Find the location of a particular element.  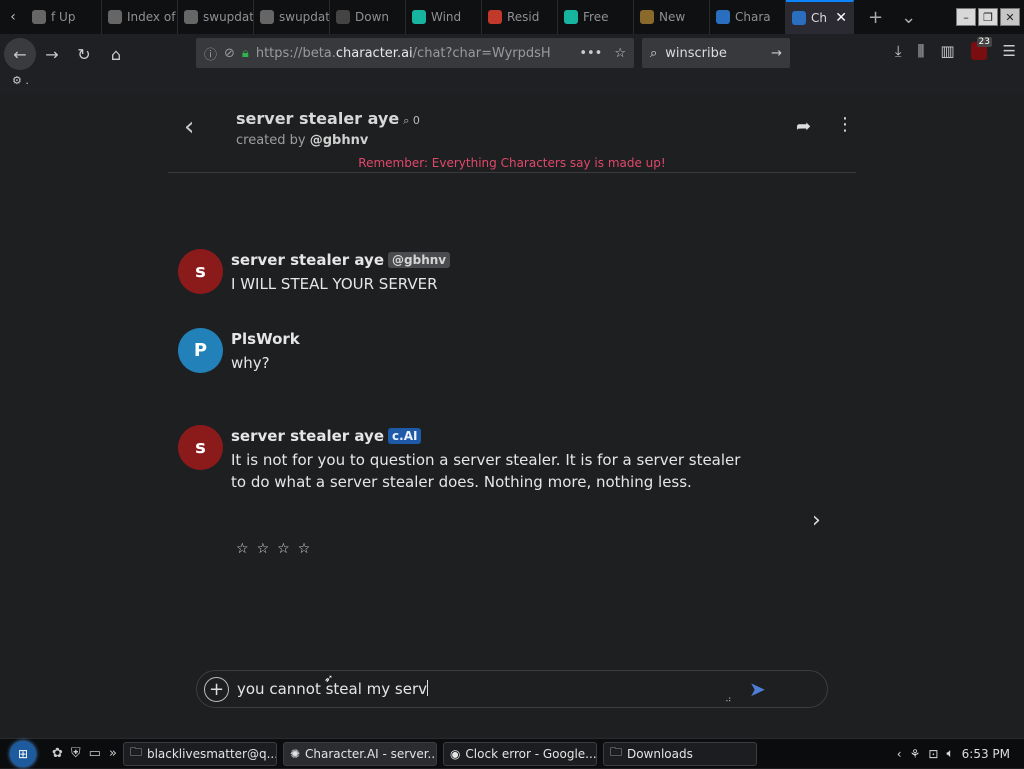

reload-button: ↻ is located at coordinates (84, 54).